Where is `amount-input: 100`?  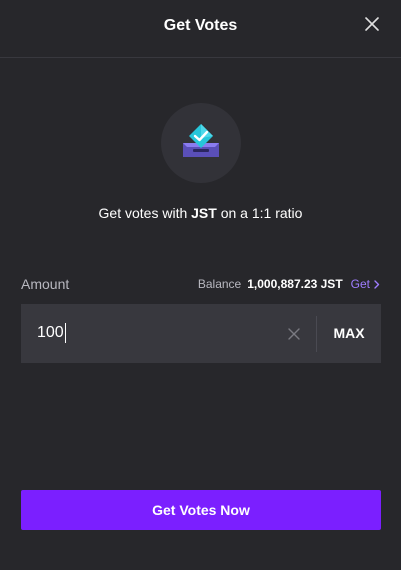 amount-input: 100 is located at coordinates (51, 333).